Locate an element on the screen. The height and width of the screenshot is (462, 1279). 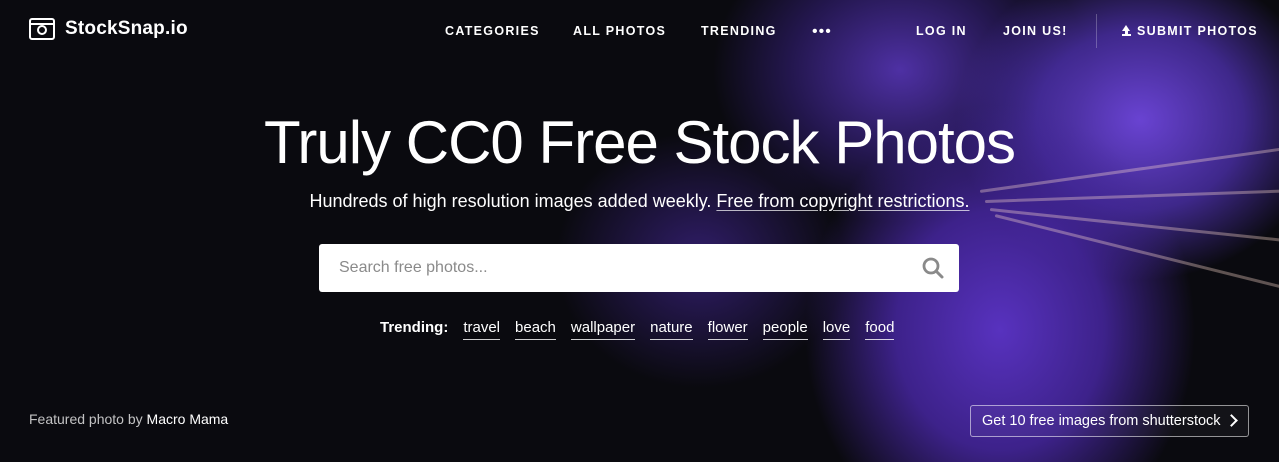
nav-trending: TRENDING is located at coordinates (739, 31).